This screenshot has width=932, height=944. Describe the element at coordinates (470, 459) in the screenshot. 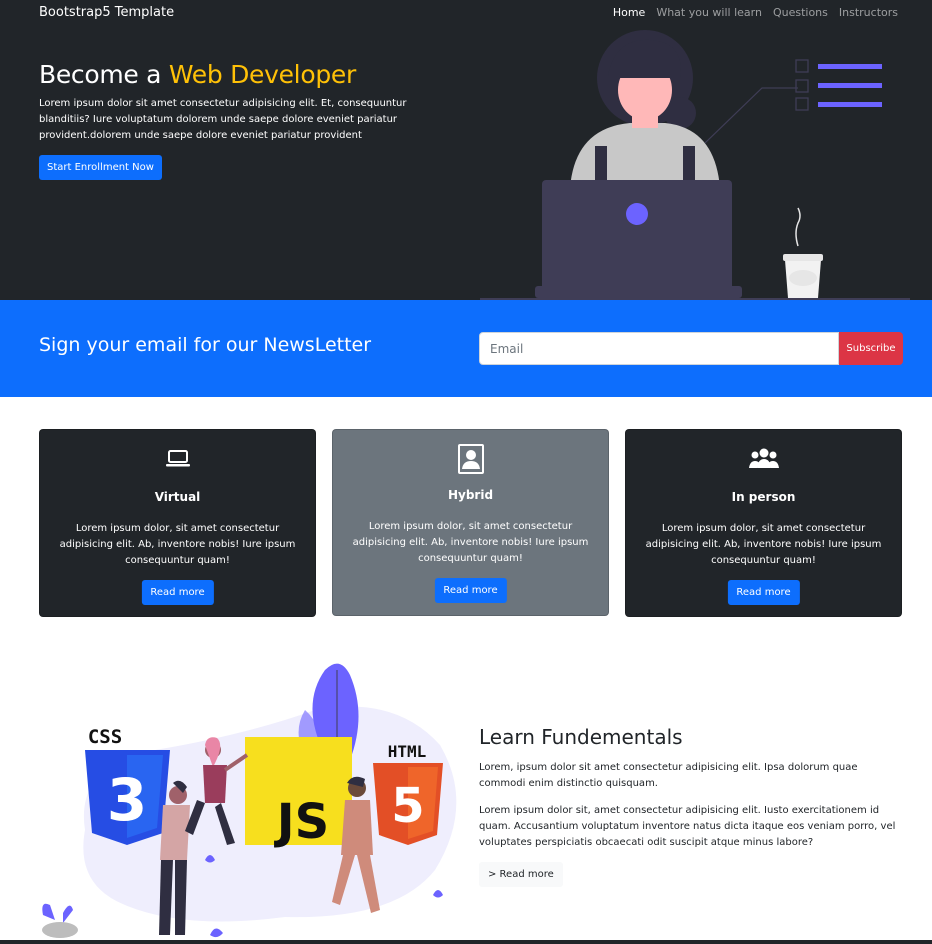

I see `person-badge-icon` at that location.